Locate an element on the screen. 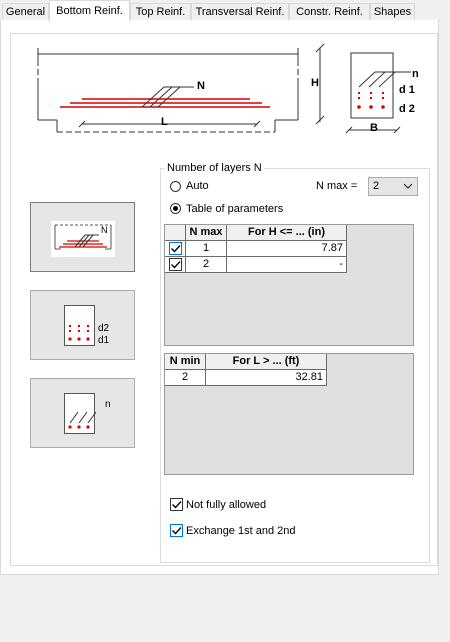 This screenshot has width=450, height=642. chevron-down-icon is located at coordinates (408, 186).